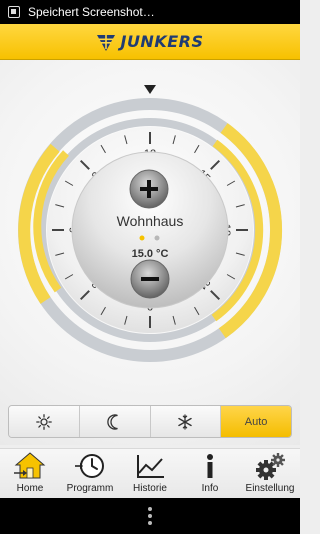 This screenshot has width=320, height=534. What do you see at coordinates (210, 488) in the screenshot?
I see `tab-info-label: Info` at bounding box center [210, 488].